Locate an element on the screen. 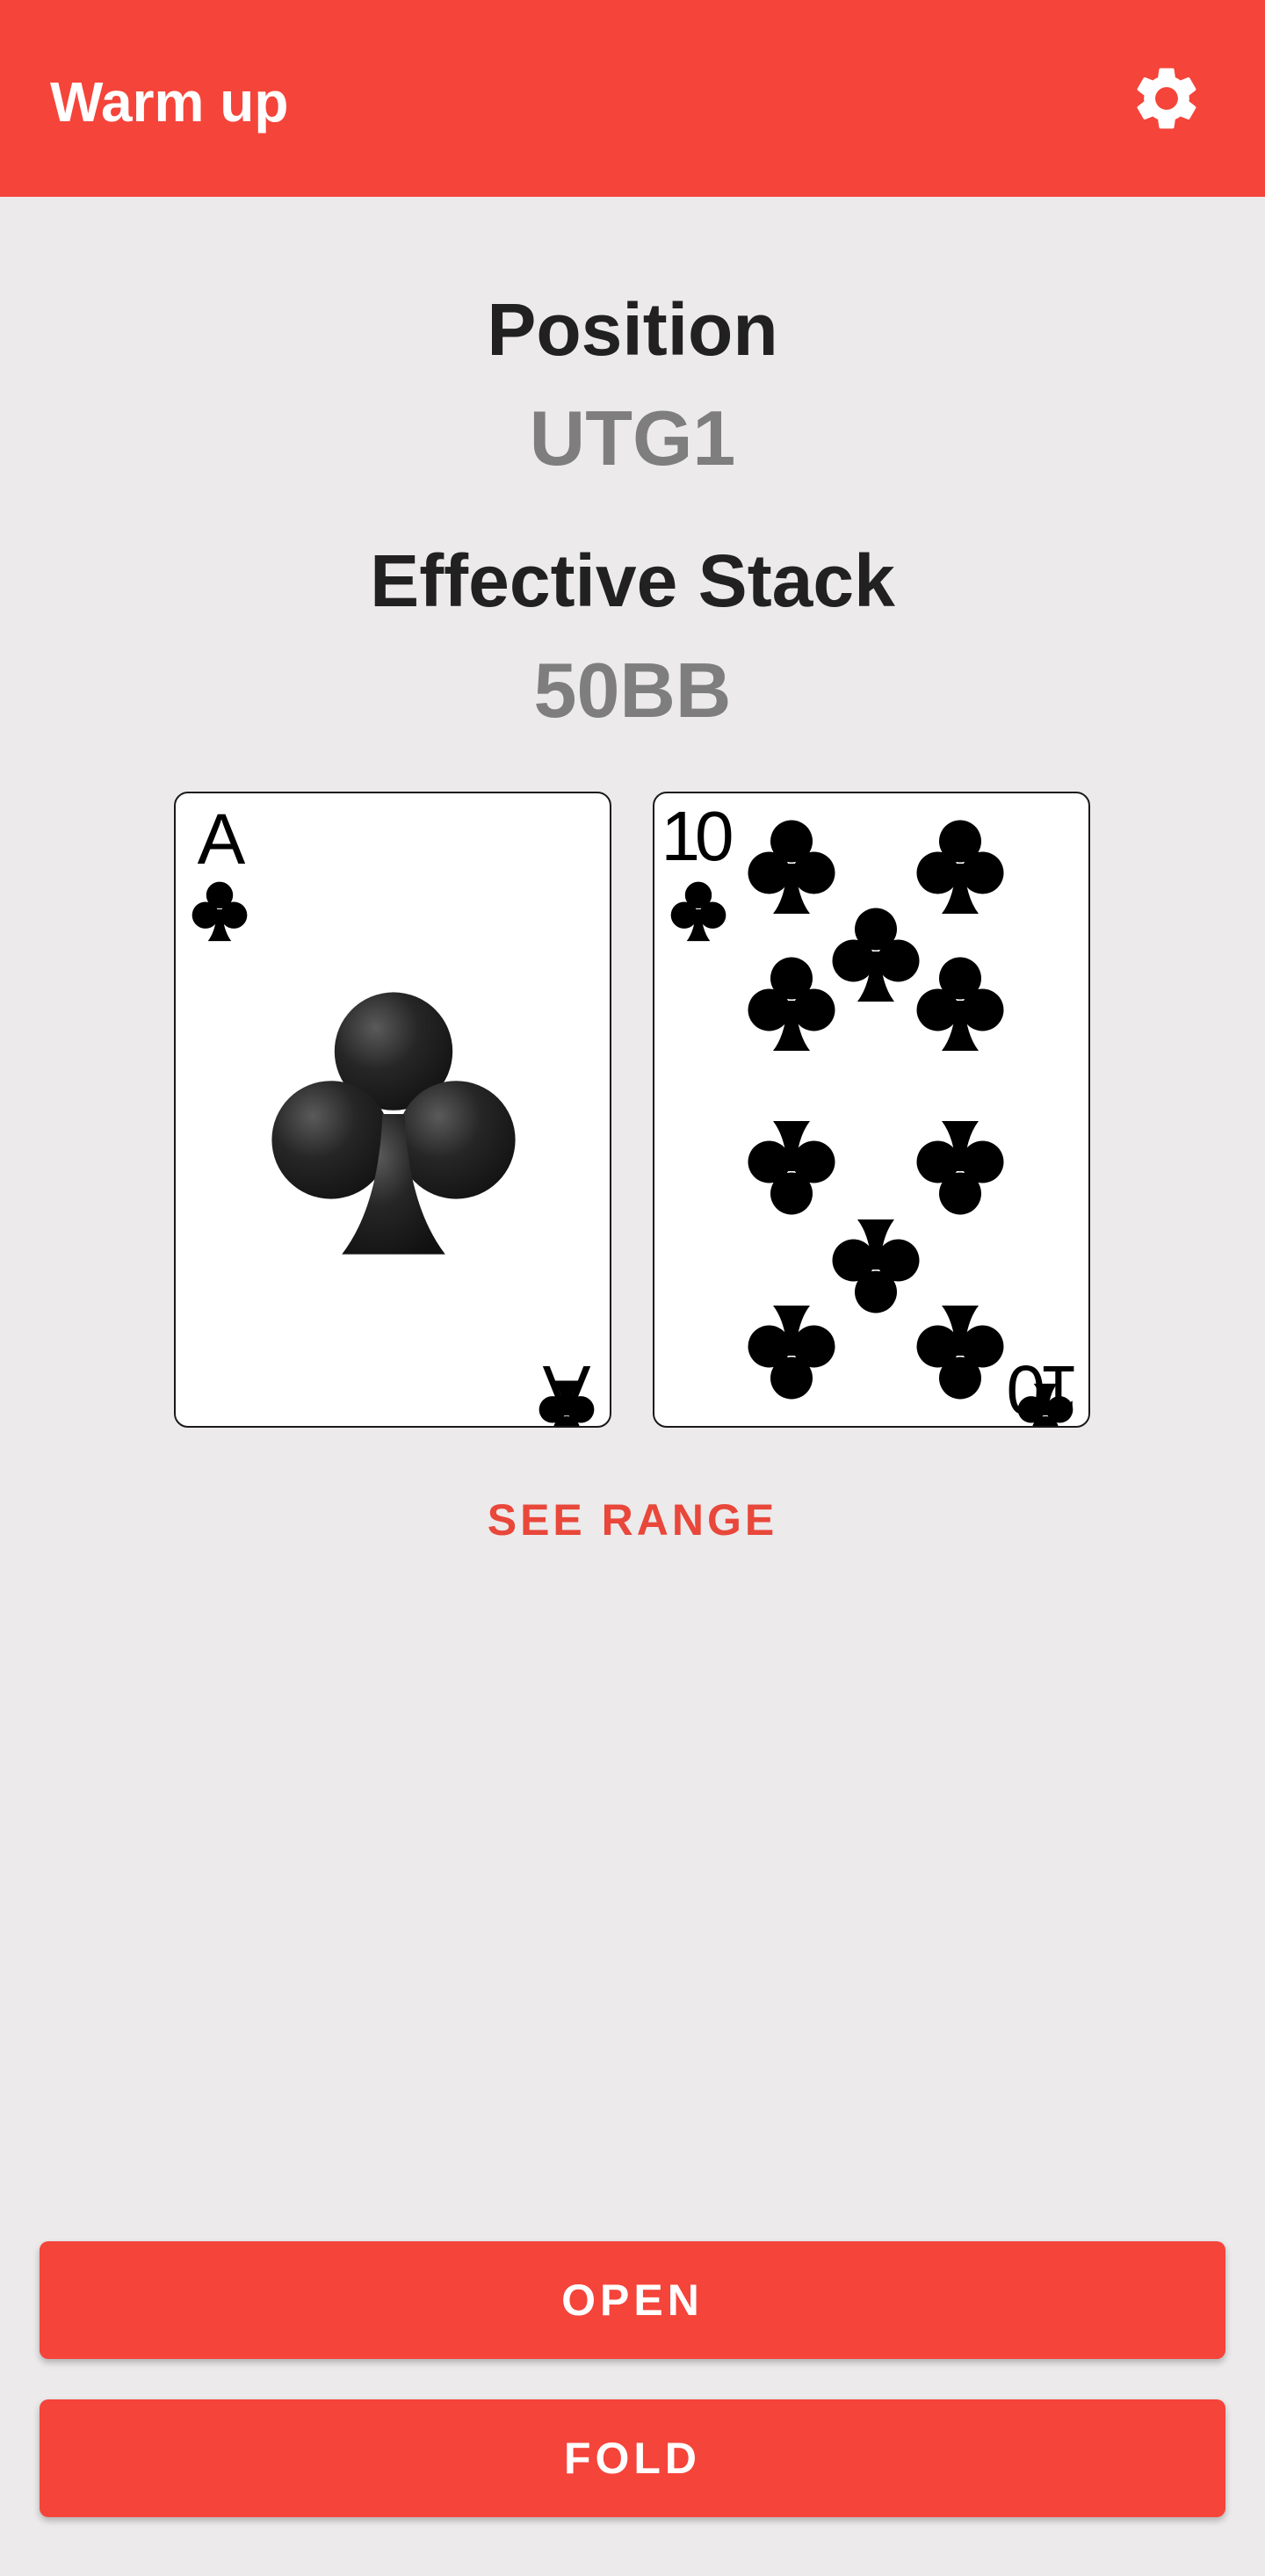 This screenshot has width=1265, height=2576. app-bar: Warm up is located at coordinates (632, 98).